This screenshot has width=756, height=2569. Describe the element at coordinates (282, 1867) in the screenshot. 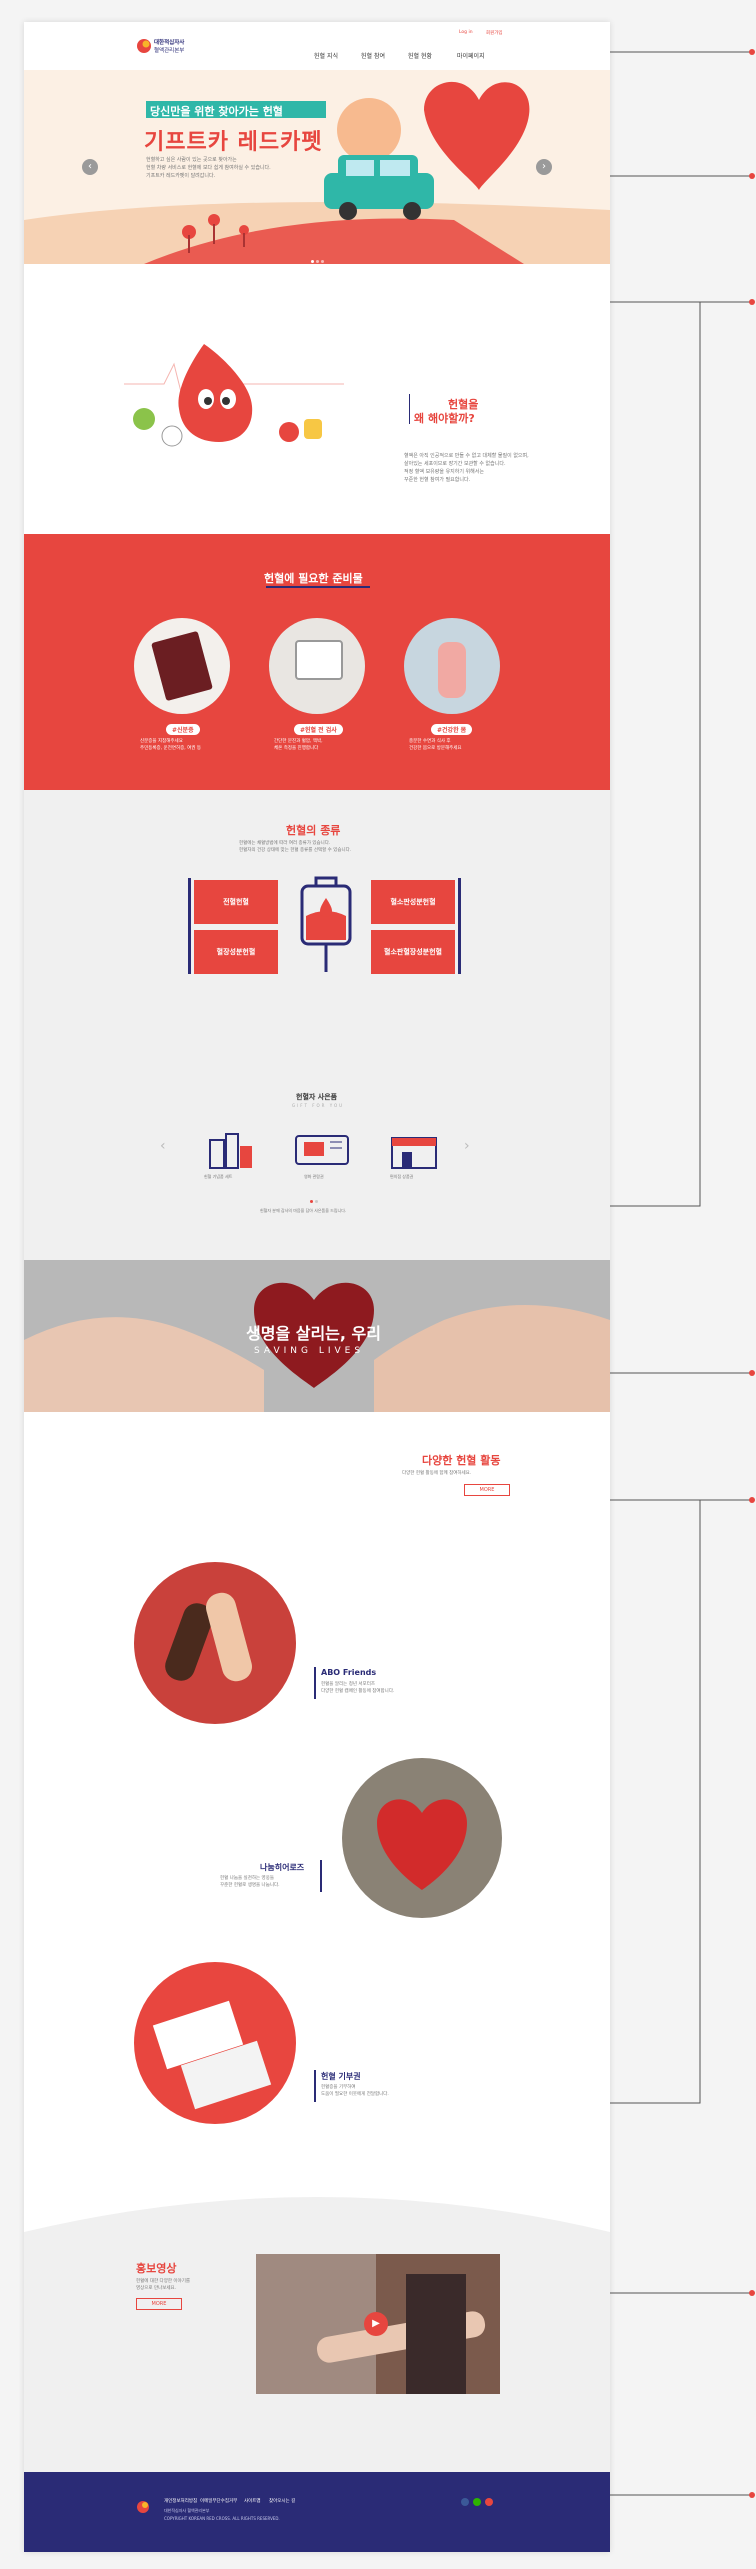

I see `sharing-heroes-title: 나눔히어로즈` at that location.